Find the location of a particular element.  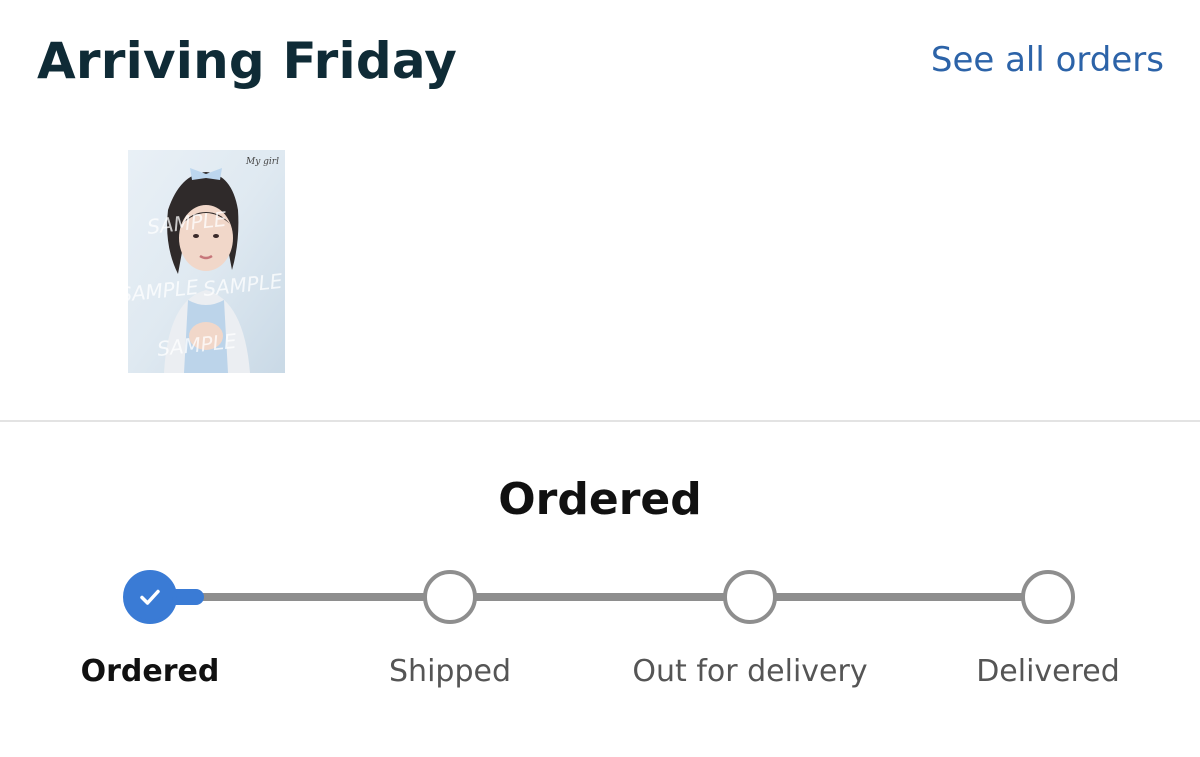

step-label-shipped: Shipped is located at coordinates (450, 671).